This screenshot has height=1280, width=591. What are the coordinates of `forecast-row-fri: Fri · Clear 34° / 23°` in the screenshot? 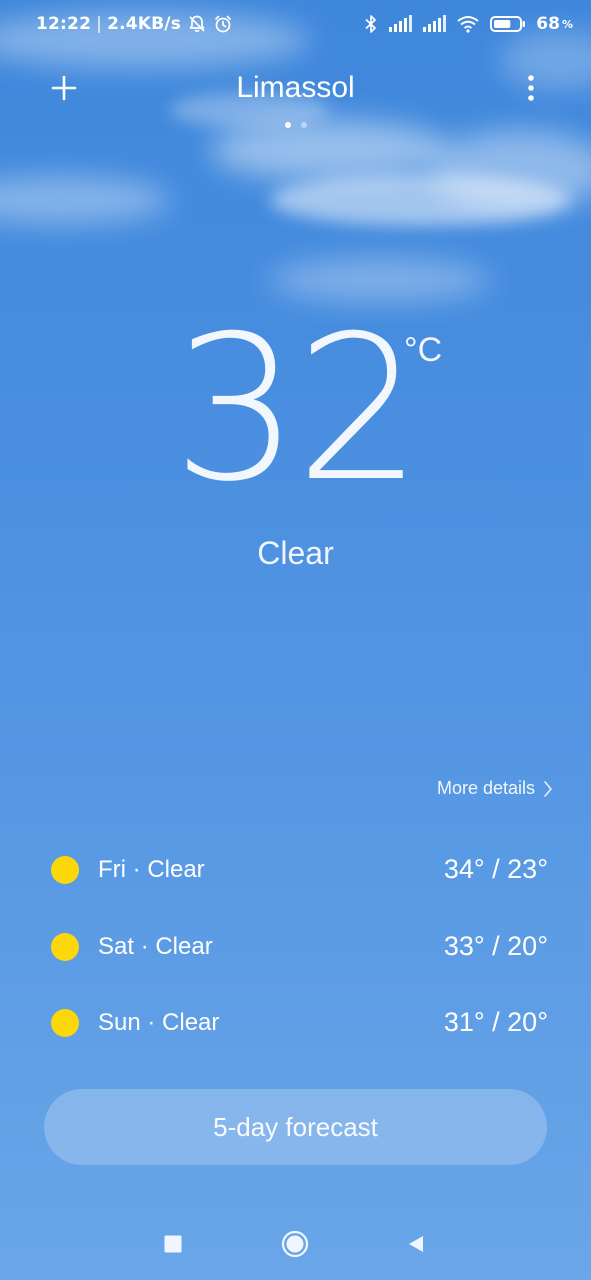 It's located at (295, 870).